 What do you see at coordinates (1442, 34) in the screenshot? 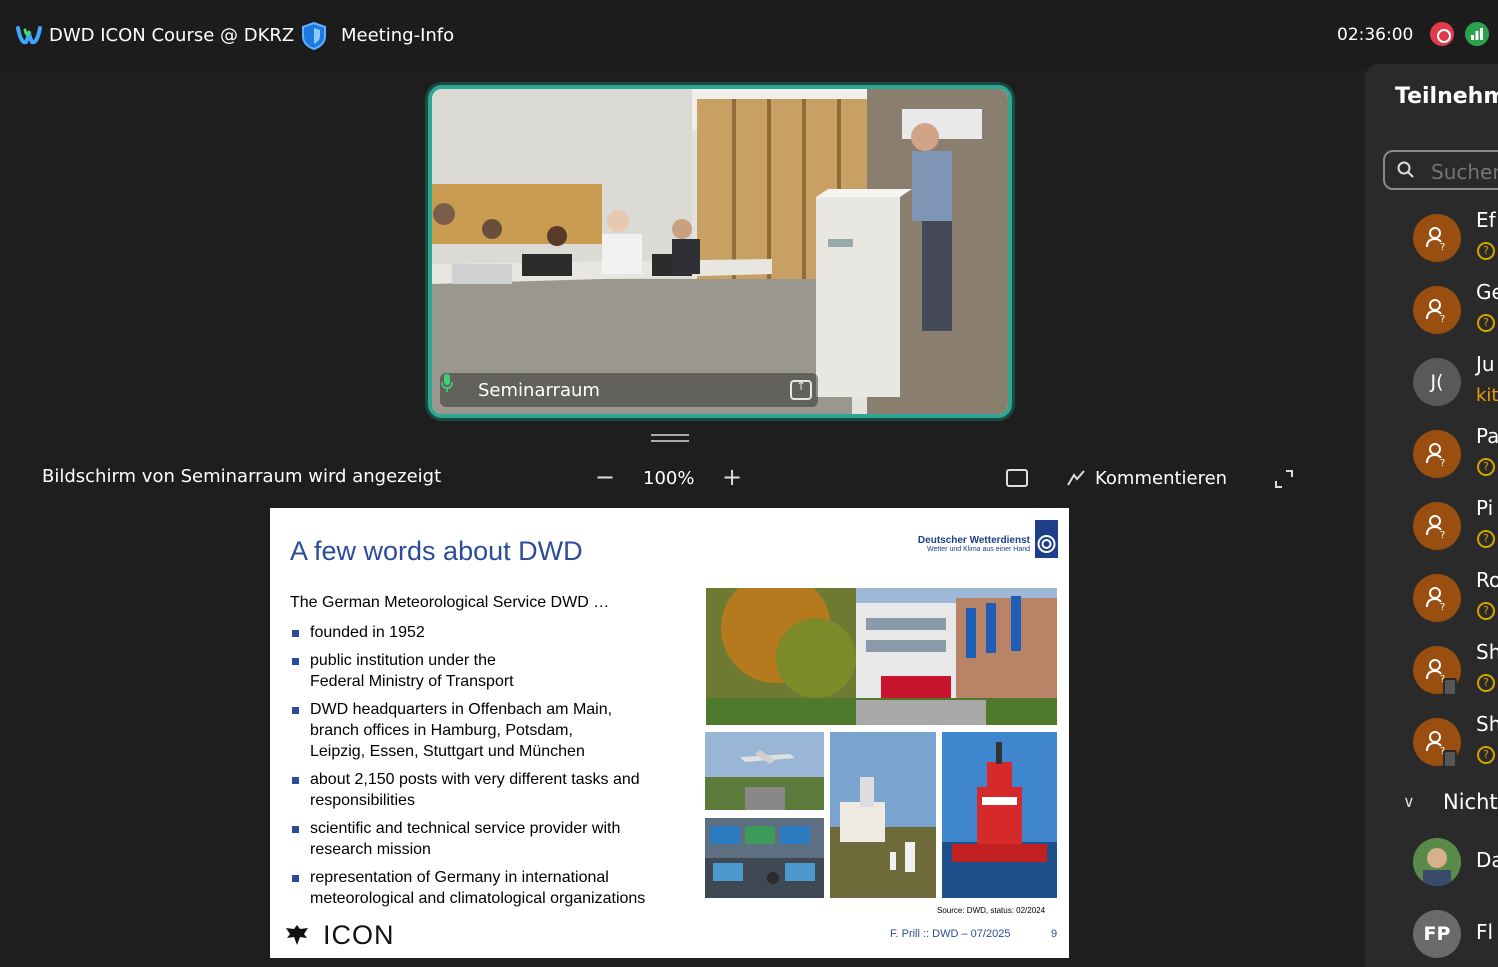
I see `recording-icon` at bounding box center [1442, 34].